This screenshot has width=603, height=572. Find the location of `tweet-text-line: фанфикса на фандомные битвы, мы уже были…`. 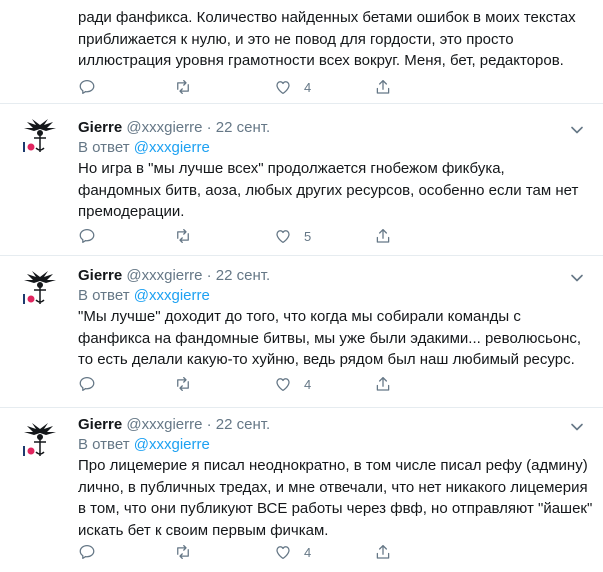

tweet-text-line: фанфикса на фандомные битвы, мы уже были… is located at coordinates (330, 338).